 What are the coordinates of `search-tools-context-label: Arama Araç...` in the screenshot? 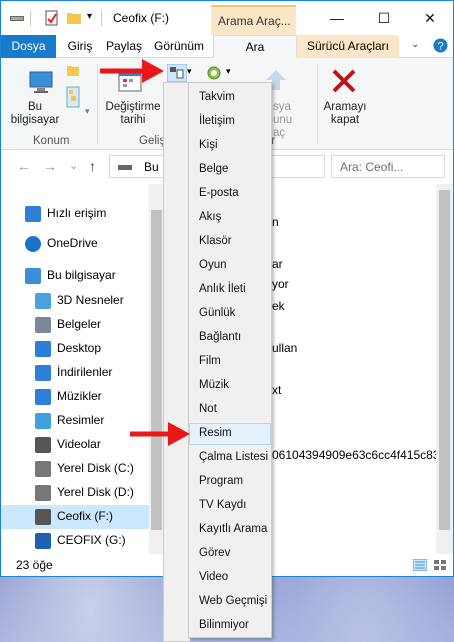 It's located at (253, 20).